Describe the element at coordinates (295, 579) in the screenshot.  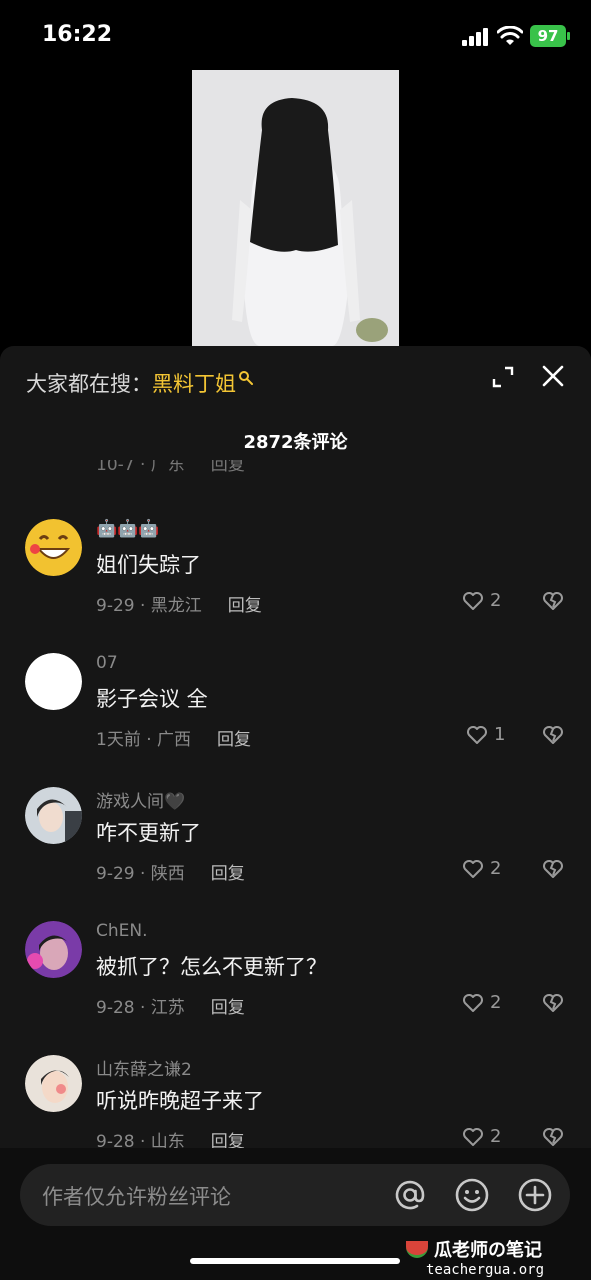
I see `comment-item: 🤖🤖🤖 姐们失踪了 9-29 · 黑龙江 回复 2` at that location.